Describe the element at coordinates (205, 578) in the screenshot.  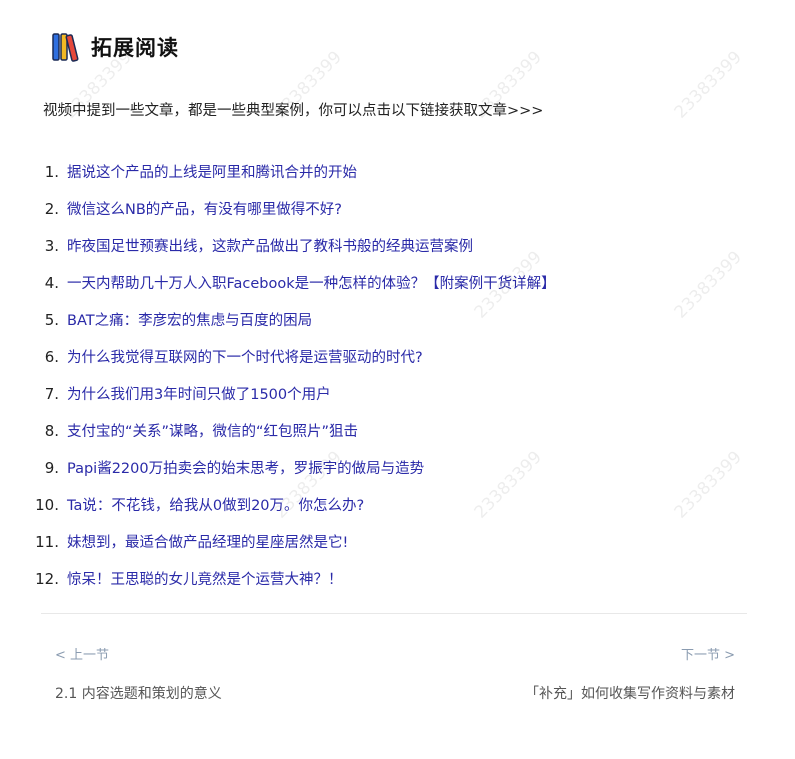
I see `article-link: 惊呆！王思聪的女儿竟然是个运营大神？！` at that location.